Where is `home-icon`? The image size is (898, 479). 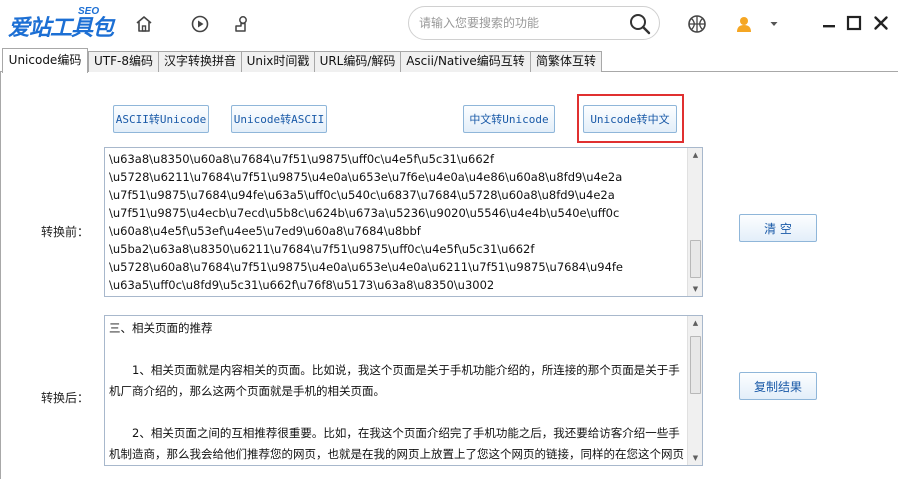 home-icon is located at coordinates (144, 24).